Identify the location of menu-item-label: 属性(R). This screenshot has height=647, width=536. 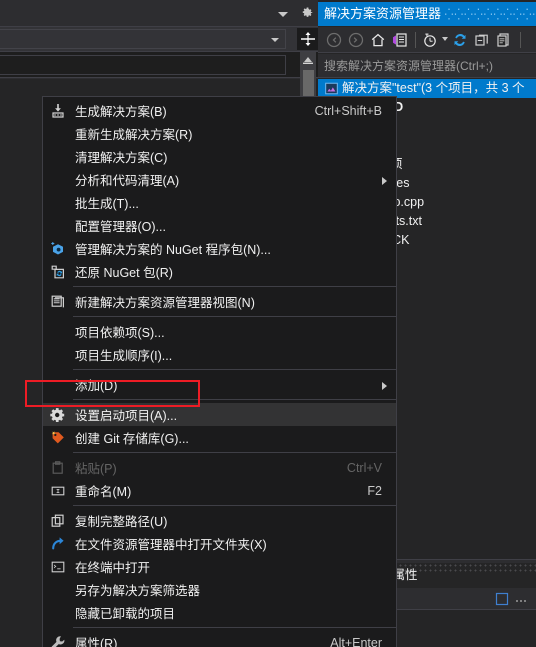
(96, 642).